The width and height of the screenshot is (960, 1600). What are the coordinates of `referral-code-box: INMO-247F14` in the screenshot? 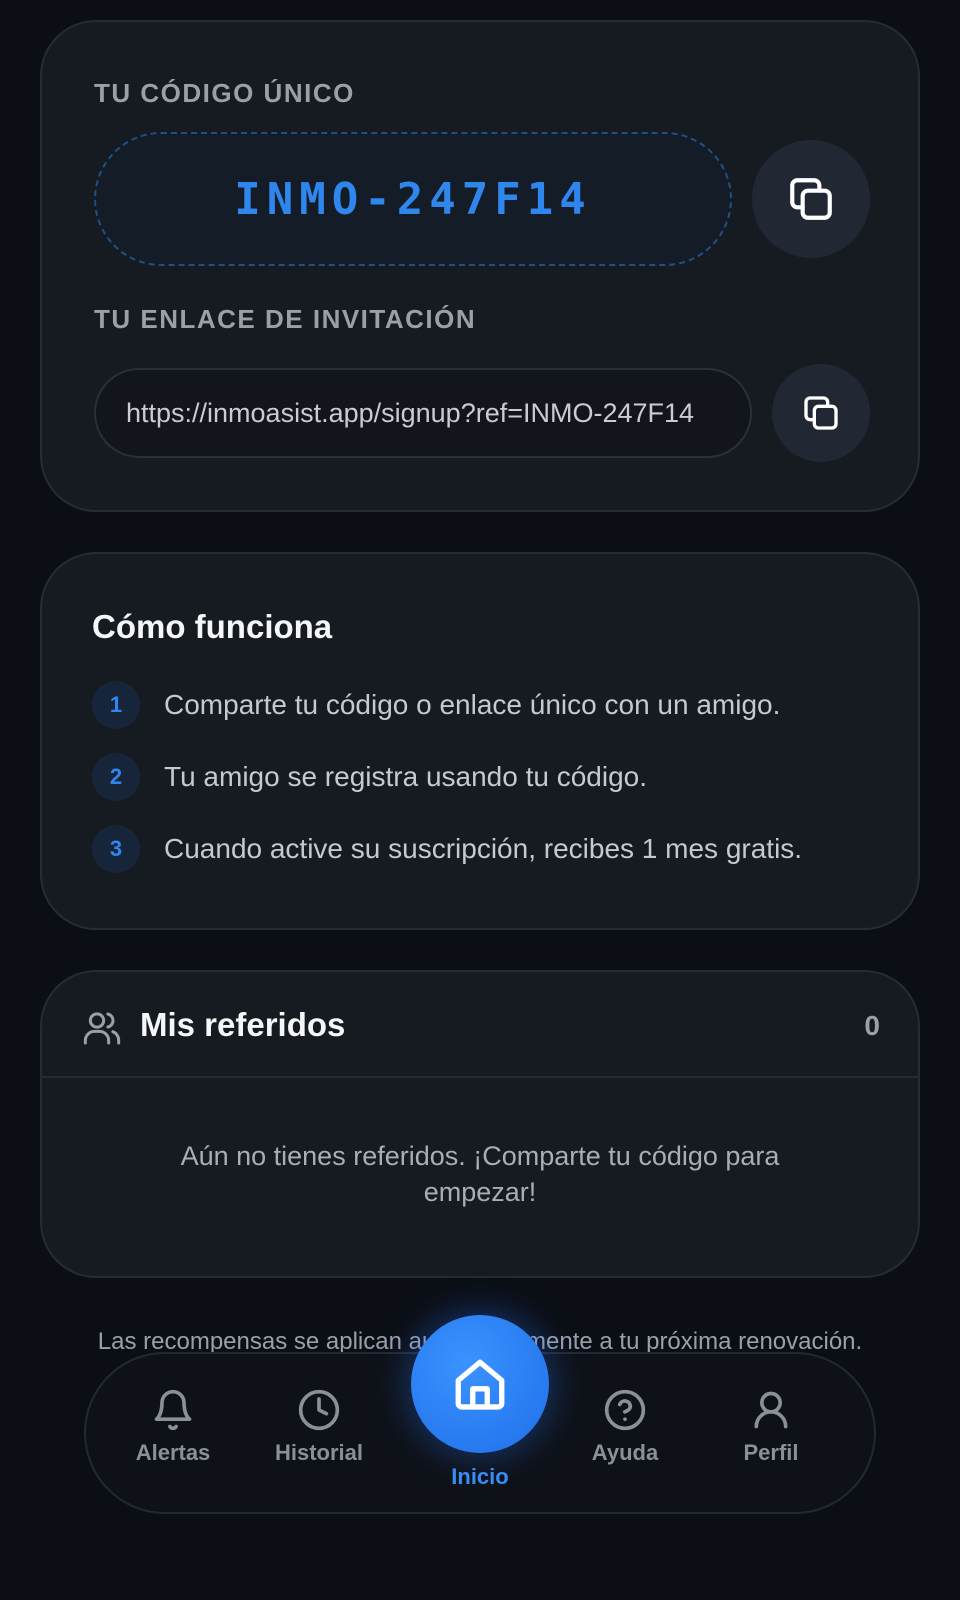 It's located at (413, 199).